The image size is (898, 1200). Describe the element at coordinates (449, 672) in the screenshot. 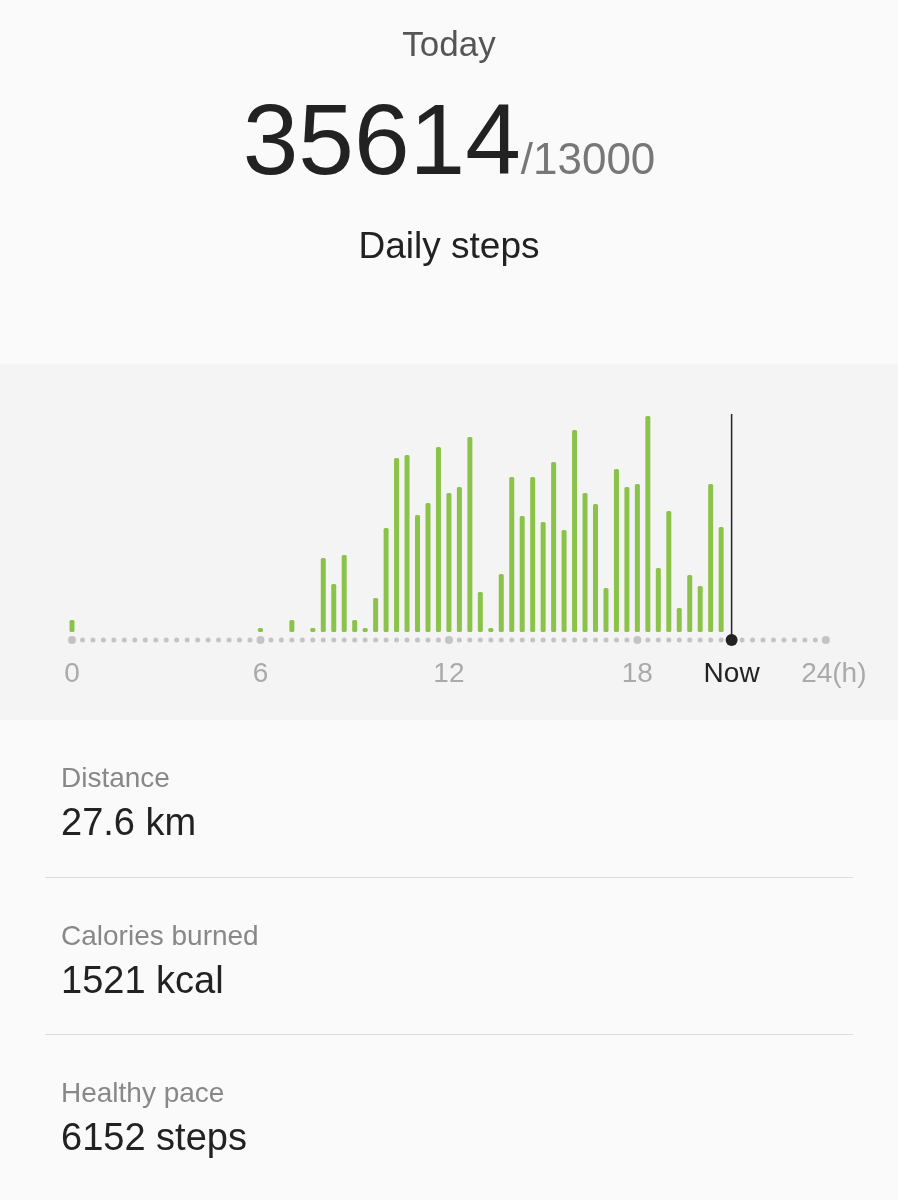

I see `axis-label: 12` at that location.